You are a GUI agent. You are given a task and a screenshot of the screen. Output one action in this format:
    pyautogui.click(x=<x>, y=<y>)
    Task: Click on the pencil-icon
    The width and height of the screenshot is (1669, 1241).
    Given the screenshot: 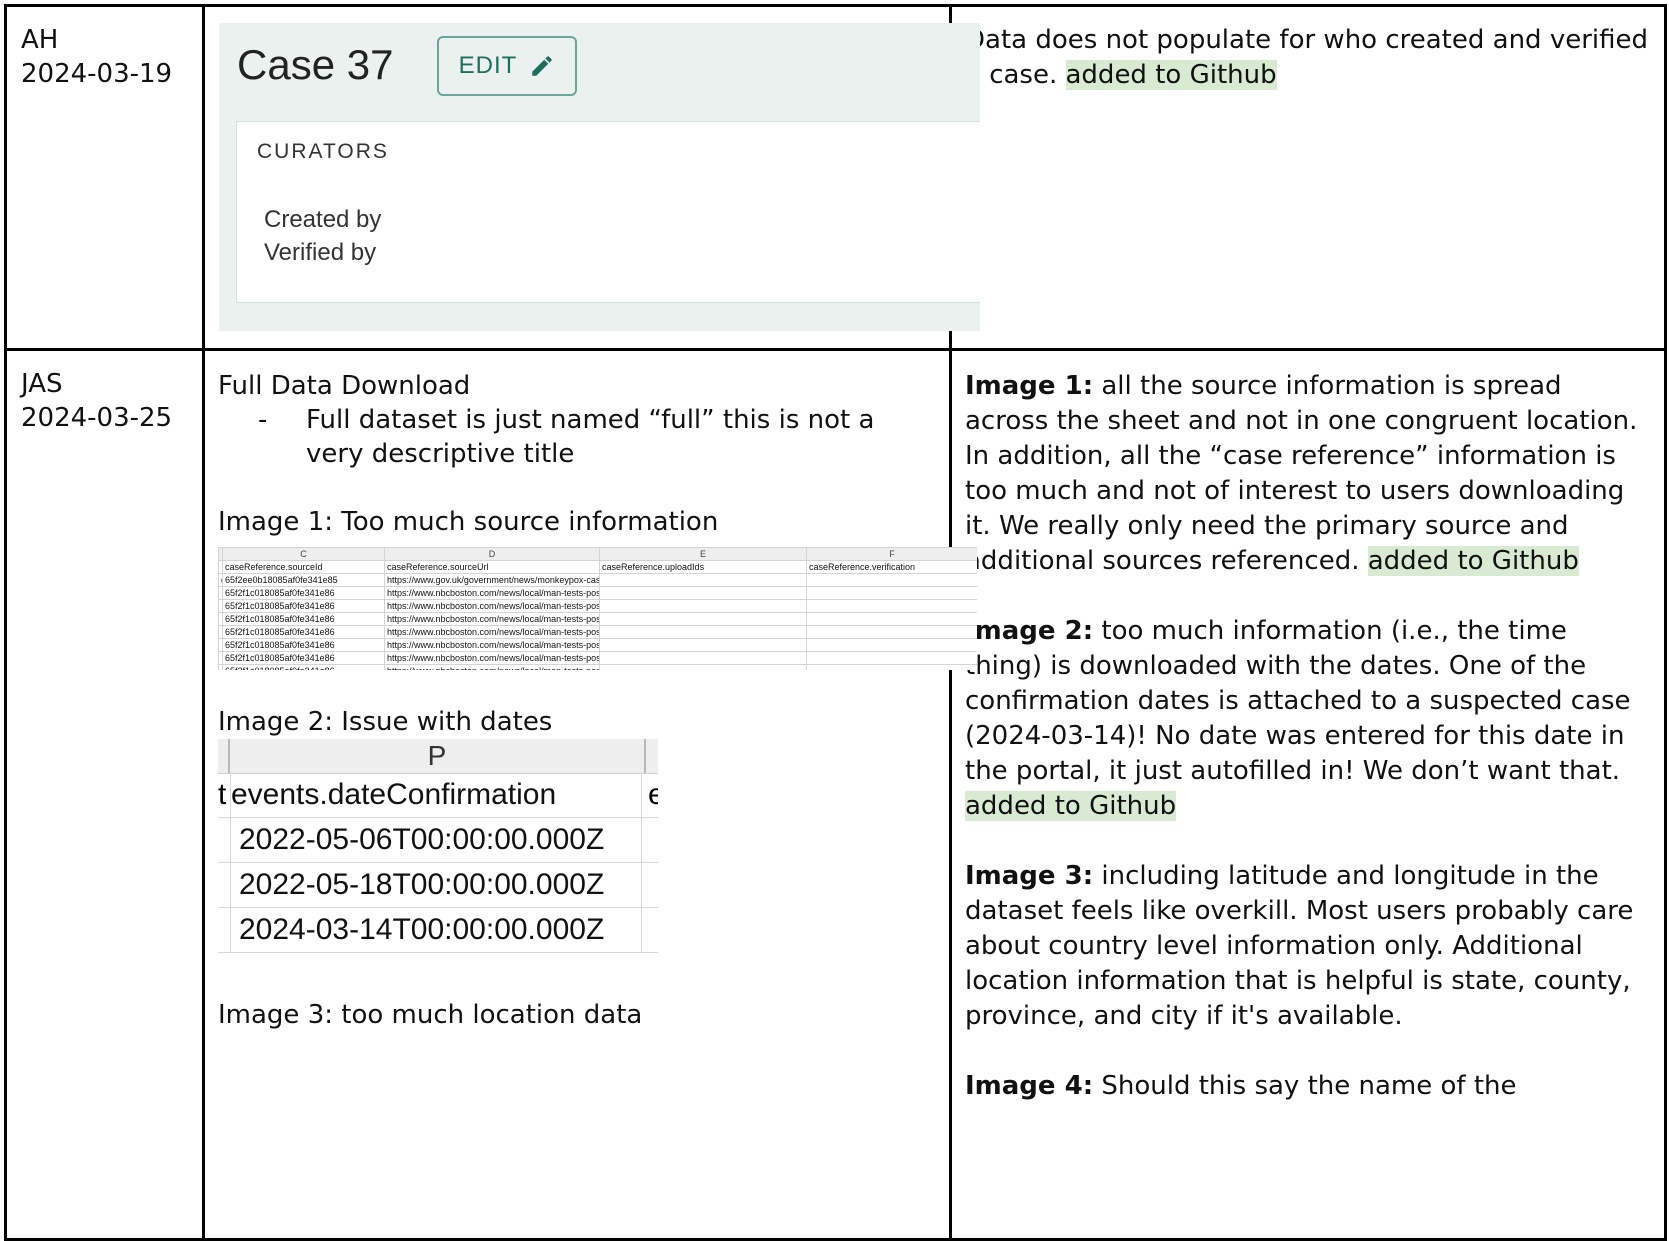 What is the action you would take?
    pyautogui.click(x=542, y=66)
    